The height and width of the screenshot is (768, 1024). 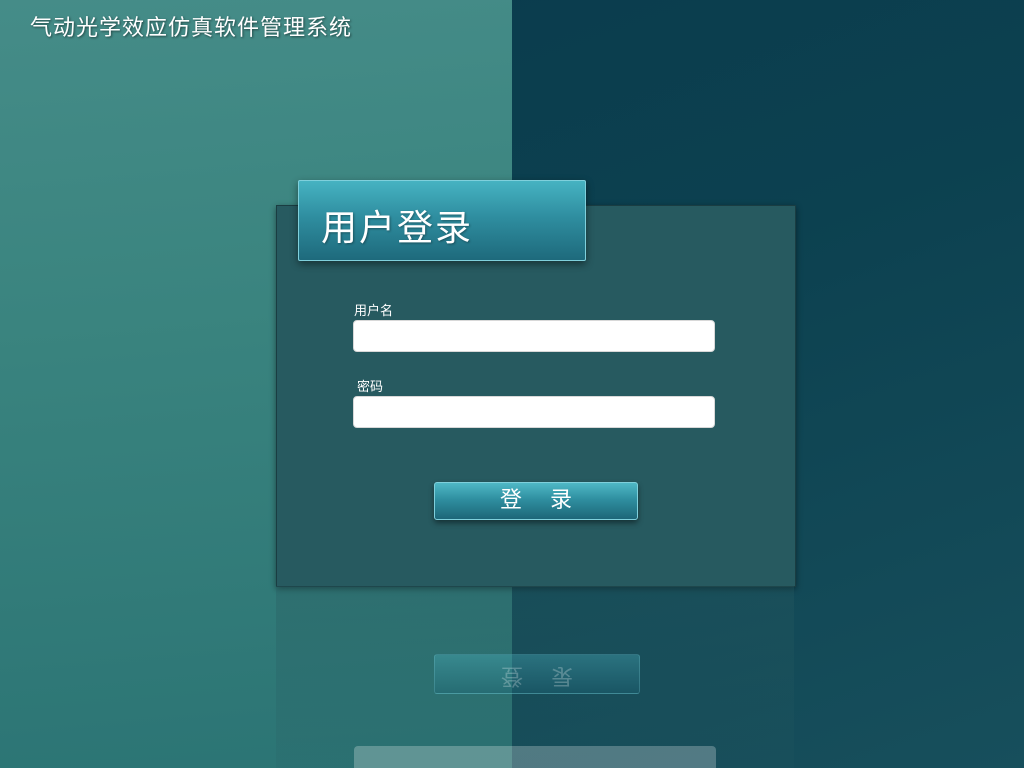 What do you see at coordinates (397, 228) in the screenshot?
I see `login-header-title: 用户登录` at bounding box center [397, 228].